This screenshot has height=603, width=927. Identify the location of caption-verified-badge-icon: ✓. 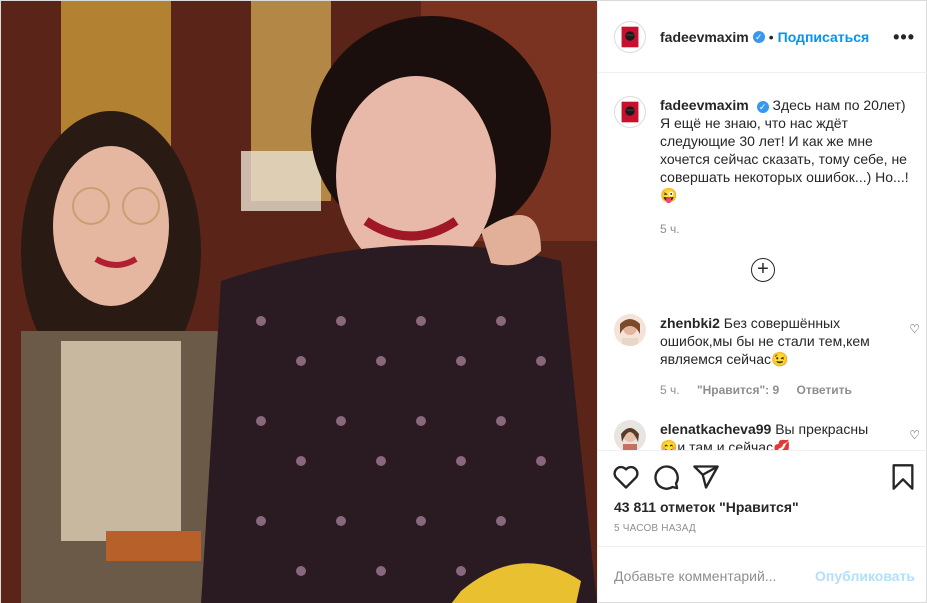
(762, 107).